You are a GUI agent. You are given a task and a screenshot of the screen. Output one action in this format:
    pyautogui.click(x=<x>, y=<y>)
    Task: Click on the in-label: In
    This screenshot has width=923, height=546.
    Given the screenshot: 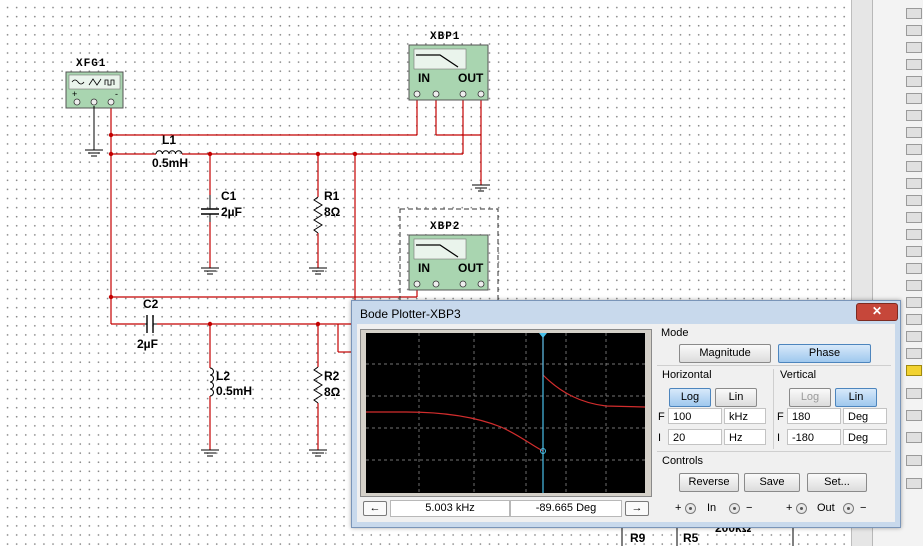 What is the action you would take?
    pyautogui.click(x=712, y=508)
    